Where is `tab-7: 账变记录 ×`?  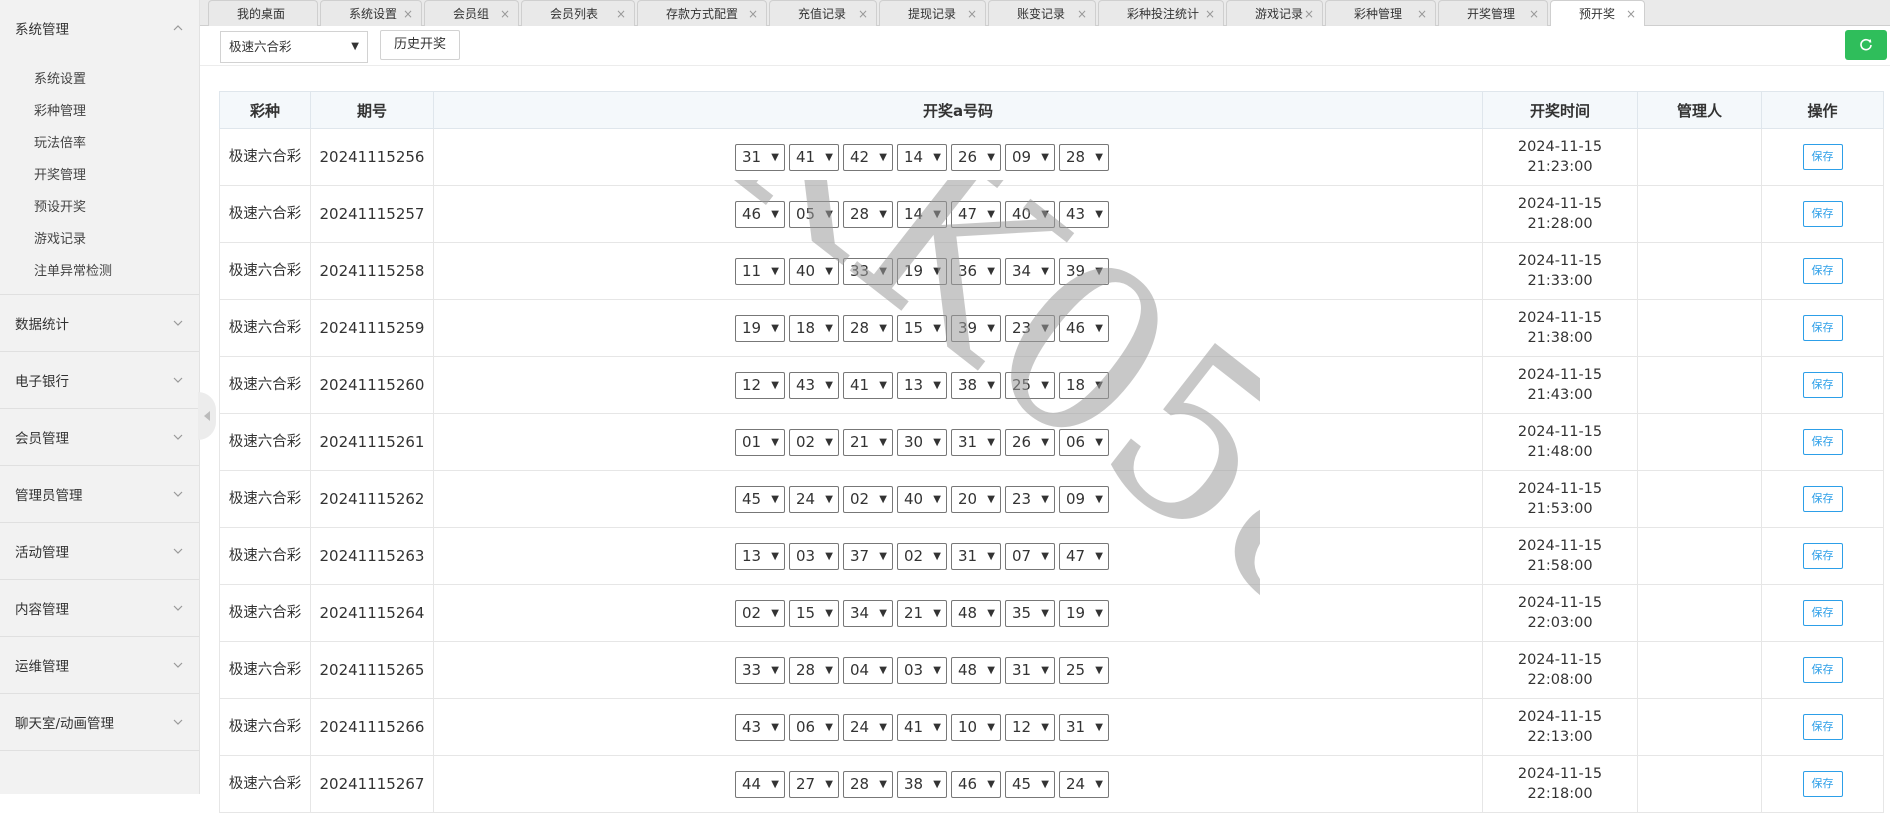 tab-7: 账变记录 × is located at coordinates (1042, 13).